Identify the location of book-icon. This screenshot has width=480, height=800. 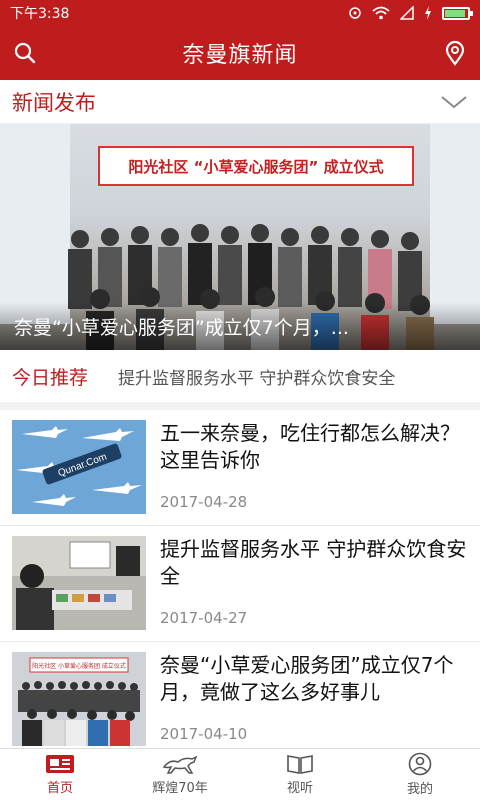
(300, 764).